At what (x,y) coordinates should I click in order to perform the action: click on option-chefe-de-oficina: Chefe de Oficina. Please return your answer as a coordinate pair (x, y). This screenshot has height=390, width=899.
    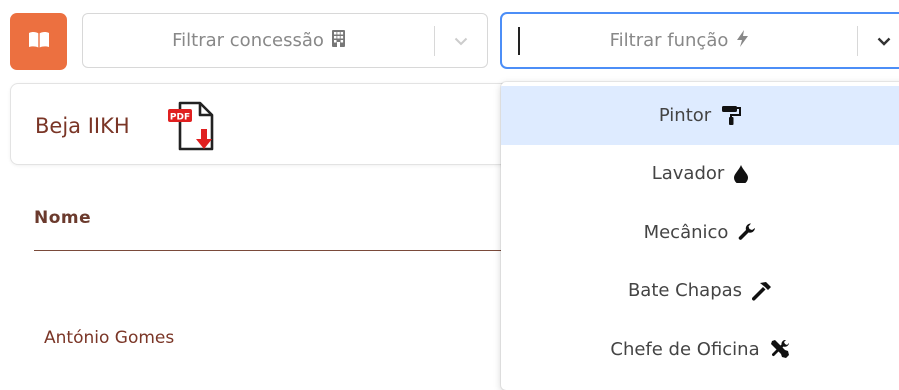
    Looking at the image, I should click on (700, 349).